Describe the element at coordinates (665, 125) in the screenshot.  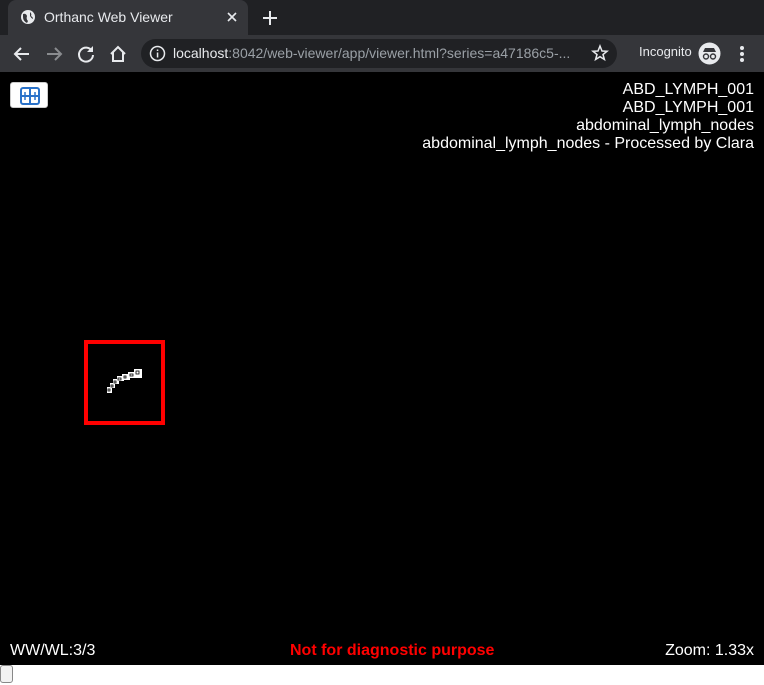
I see `study-description: abdominal_lymph_nodes` at that location.